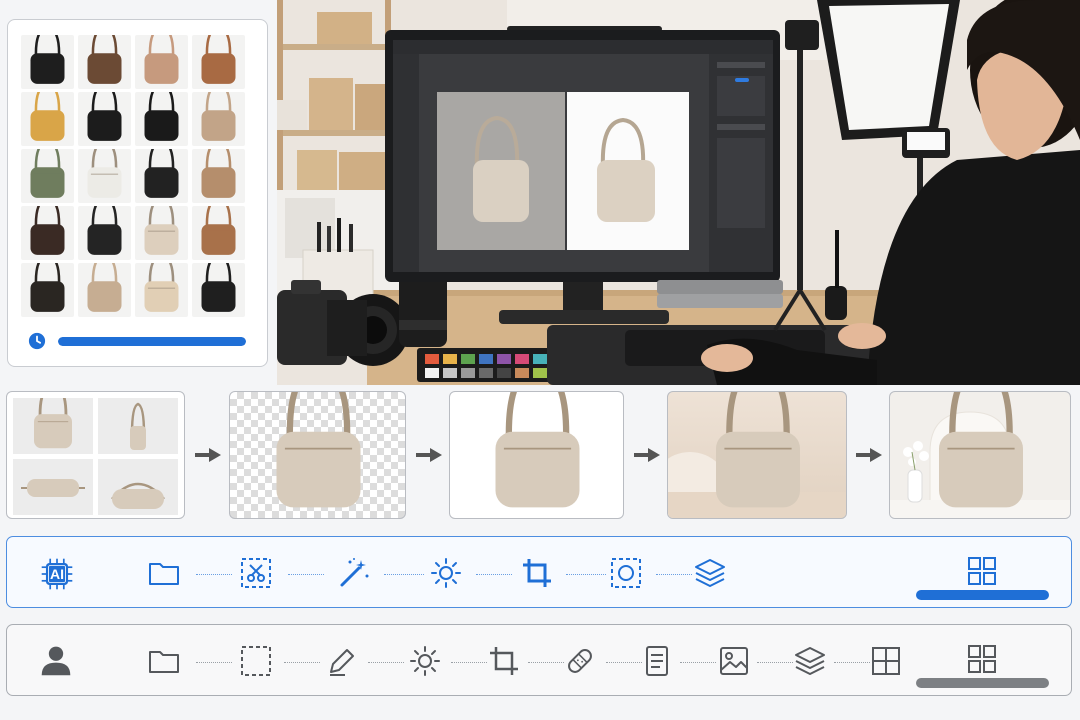  I want to click on split-grid-icon, so click(886, 661).